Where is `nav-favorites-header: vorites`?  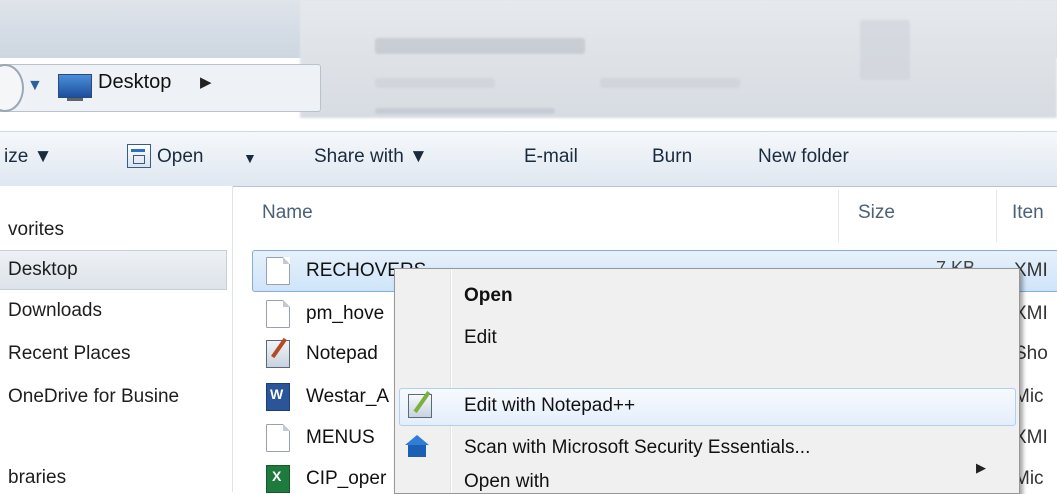 nav-favorites-header: vorites is located at coordinates (36, 230).